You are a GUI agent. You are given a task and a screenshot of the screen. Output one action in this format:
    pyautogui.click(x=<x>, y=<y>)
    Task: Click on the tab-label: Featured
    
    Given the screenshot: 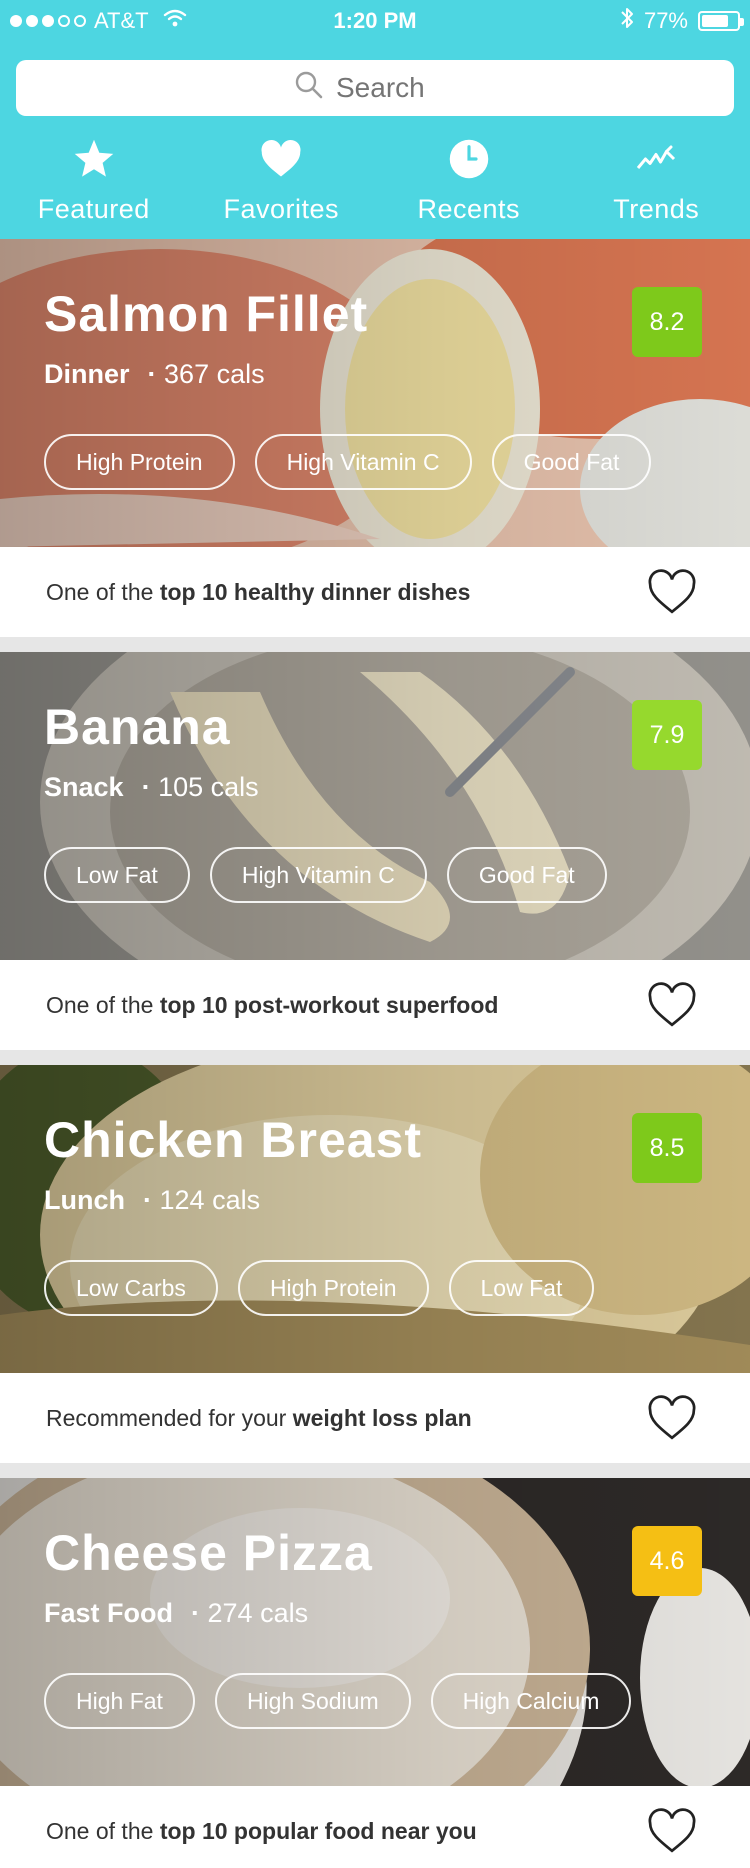 What is the action you would take?
    pyautogui.click(x=93, y=209)
    